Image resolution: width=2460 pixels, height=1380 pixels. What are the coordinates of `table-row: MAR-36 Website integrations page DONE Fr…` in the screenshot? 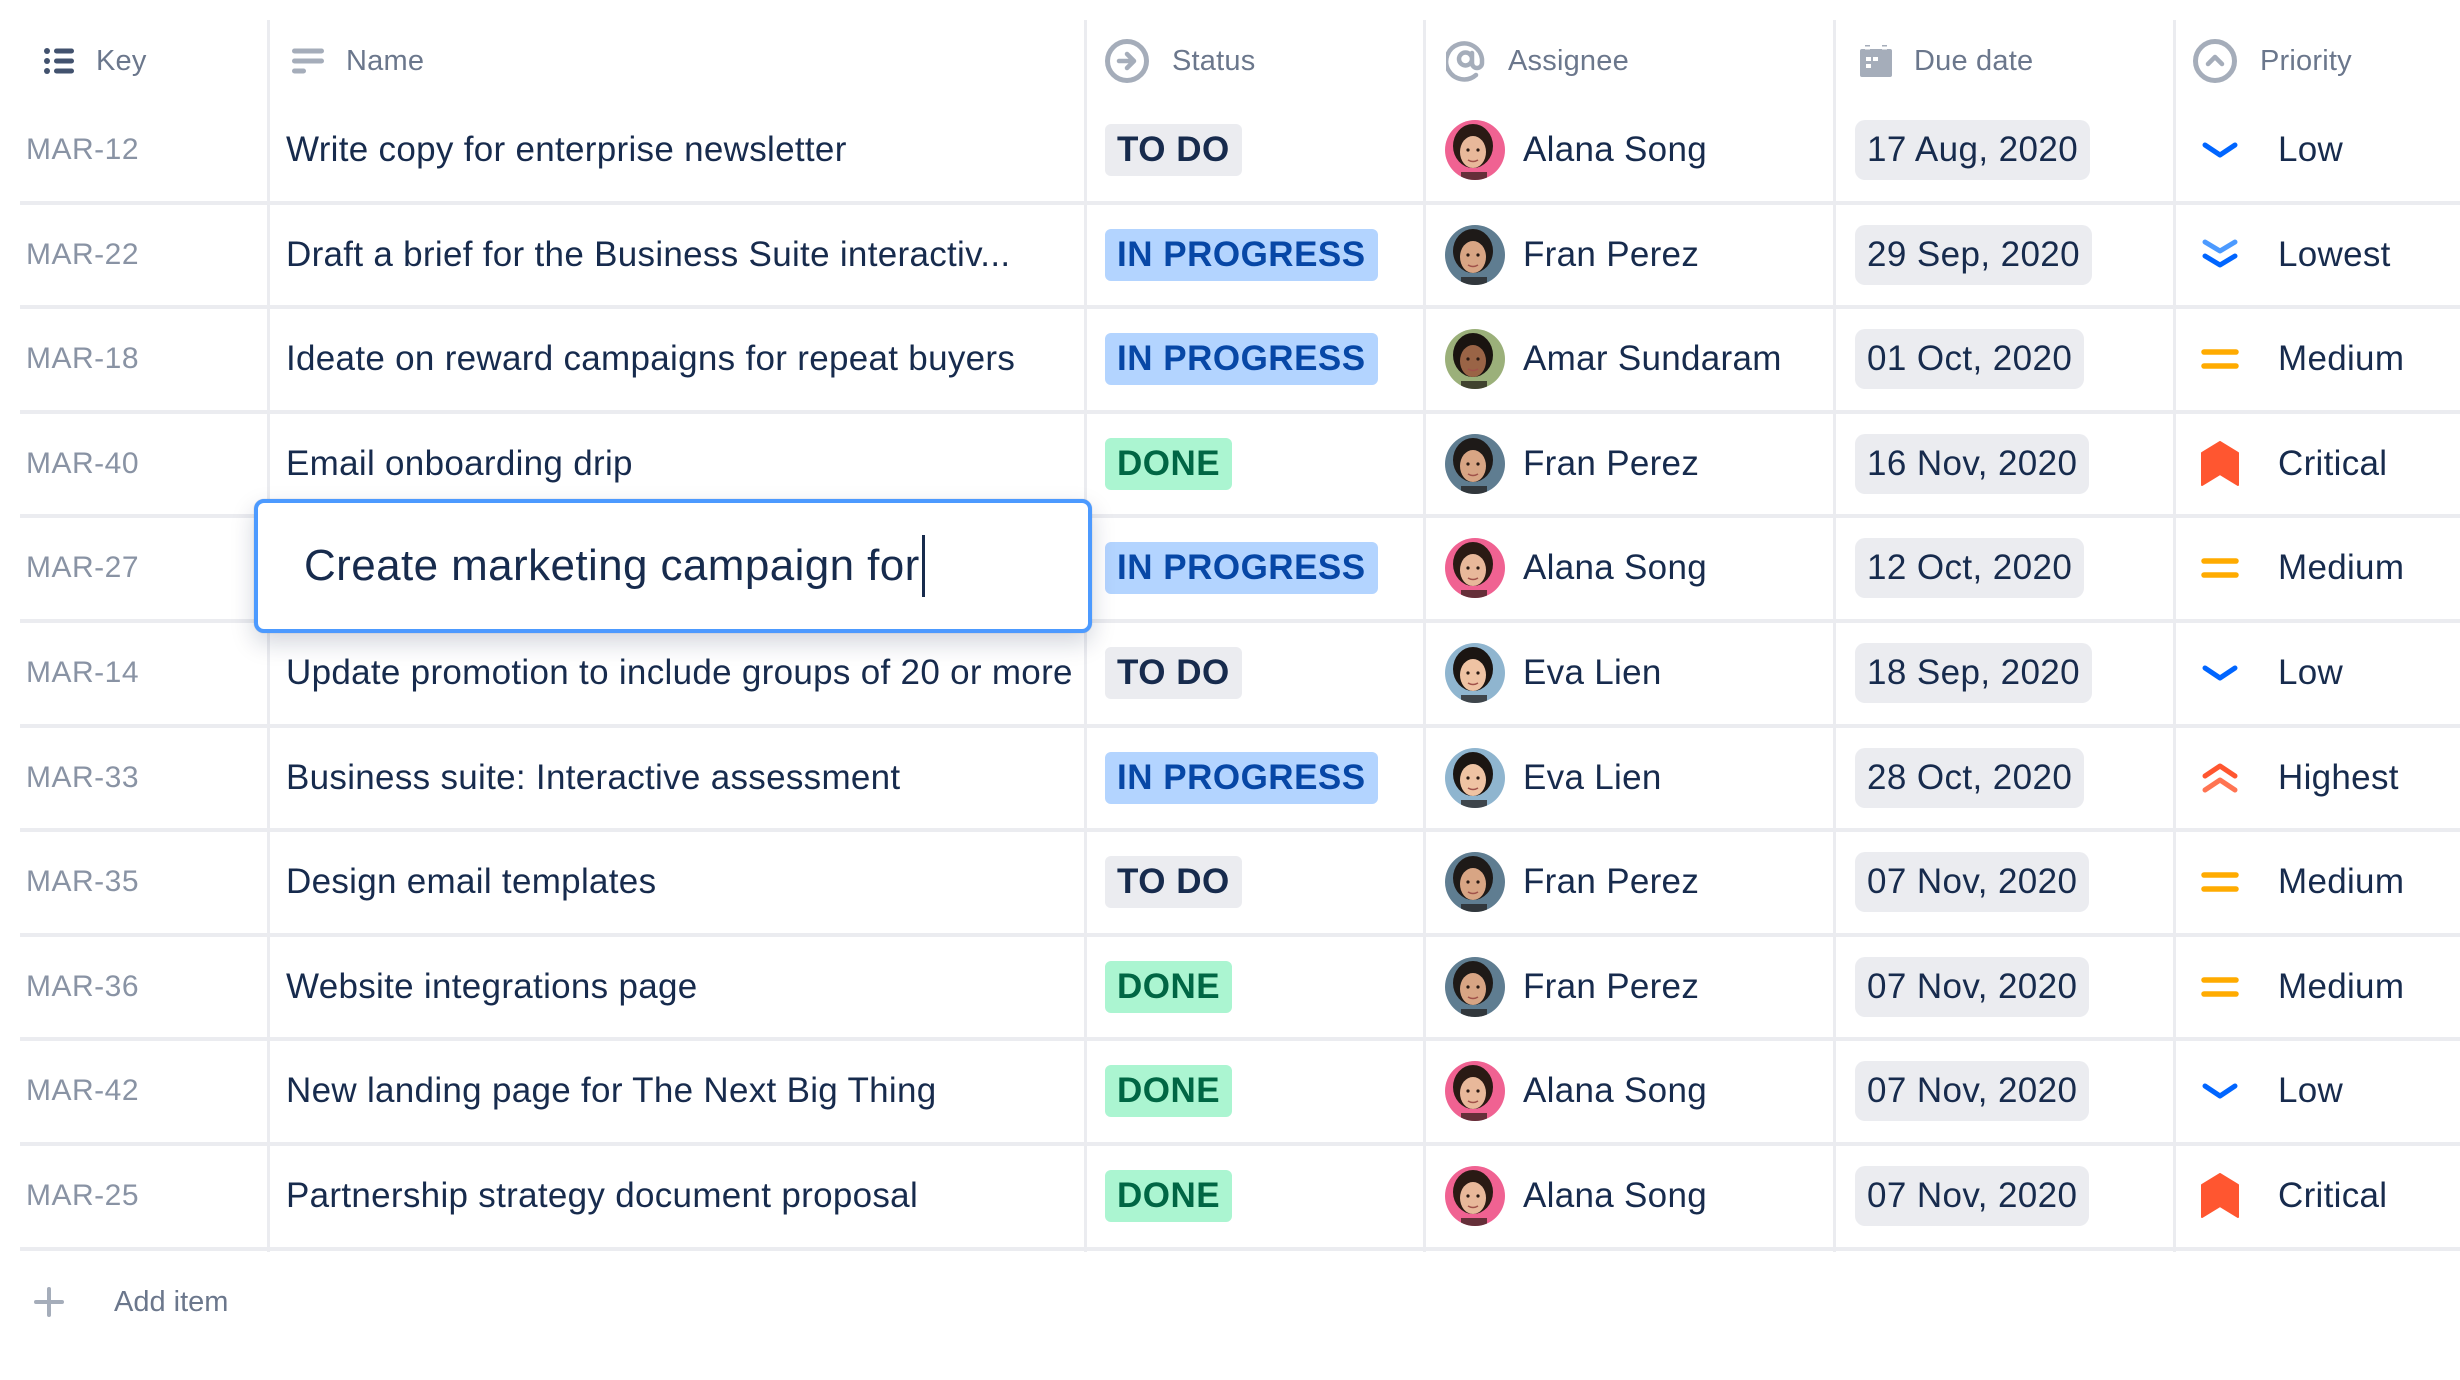 It's located at (1240, 989).